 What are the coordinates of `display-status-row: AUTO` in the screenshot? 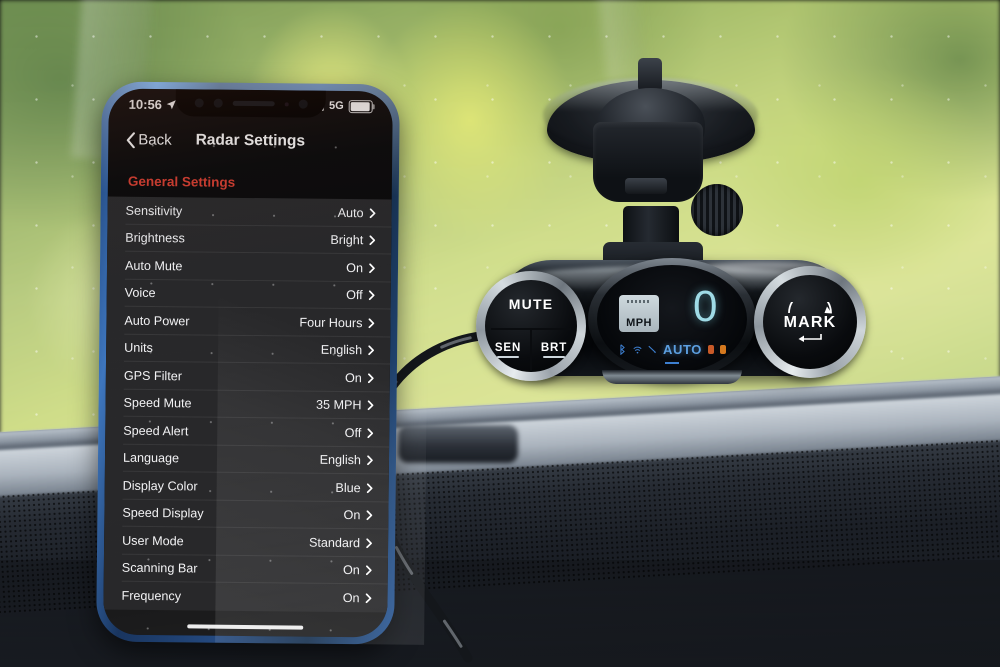 It's located at (672, 349).